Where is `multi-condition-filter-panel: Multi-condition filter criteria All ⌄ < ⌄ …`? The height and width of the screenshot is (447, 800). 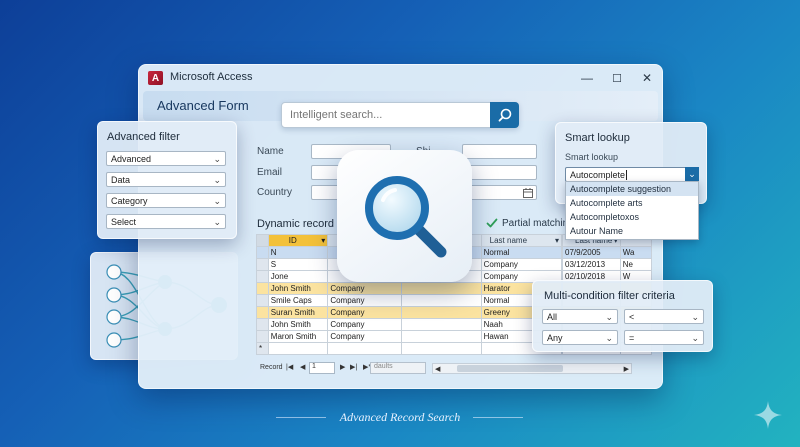 multi-condition-filter-panel: Multi-condition filter criteria All ⌄ < ⌄ … is located at coordinates (622, 316).